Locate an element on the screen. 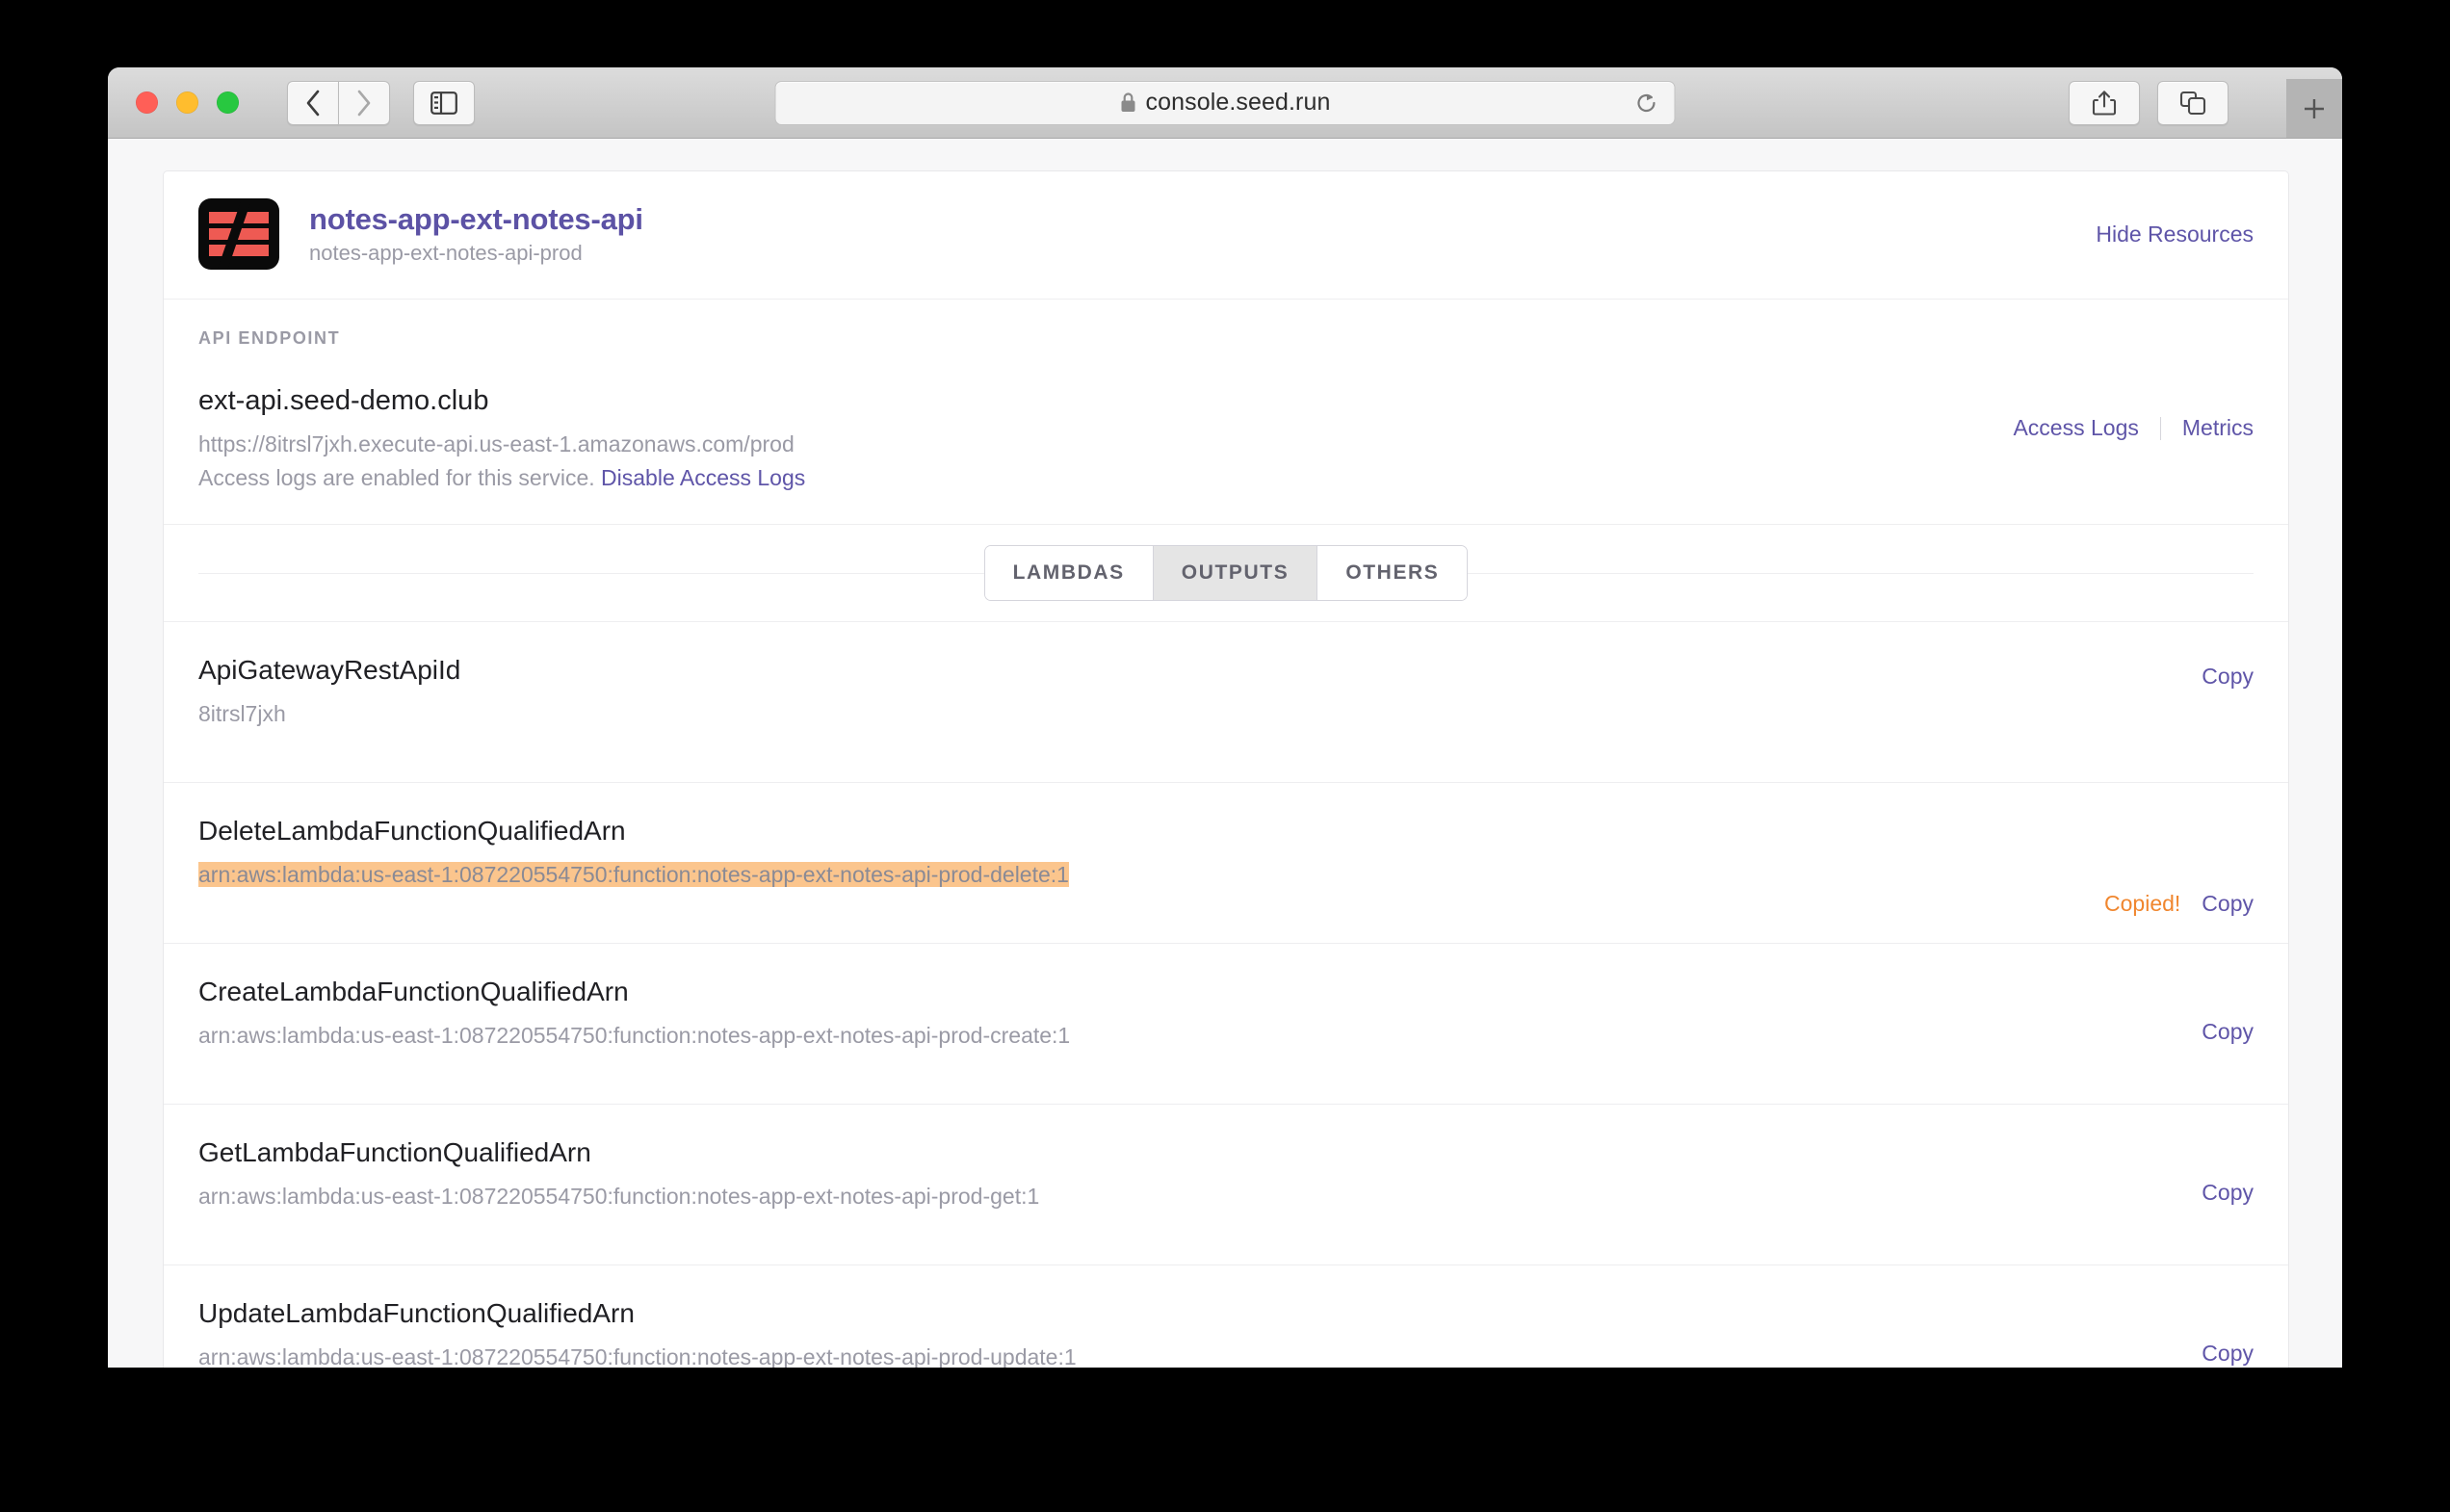 The image size is (2450, 1512). close-window-button is located at coordinates (147, 102).